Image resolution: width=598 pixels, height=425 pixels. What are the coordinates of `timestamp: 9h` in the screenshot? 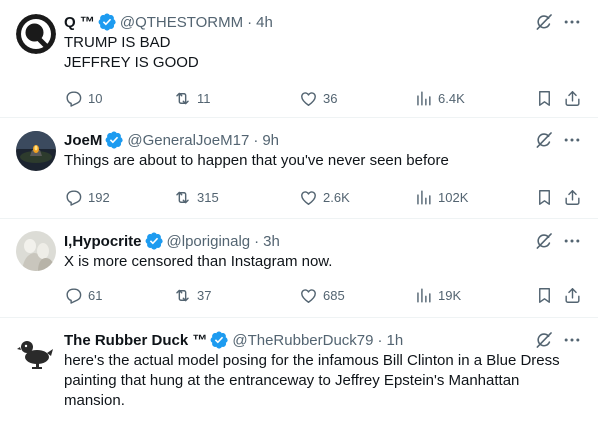 It's located at (270, 140).